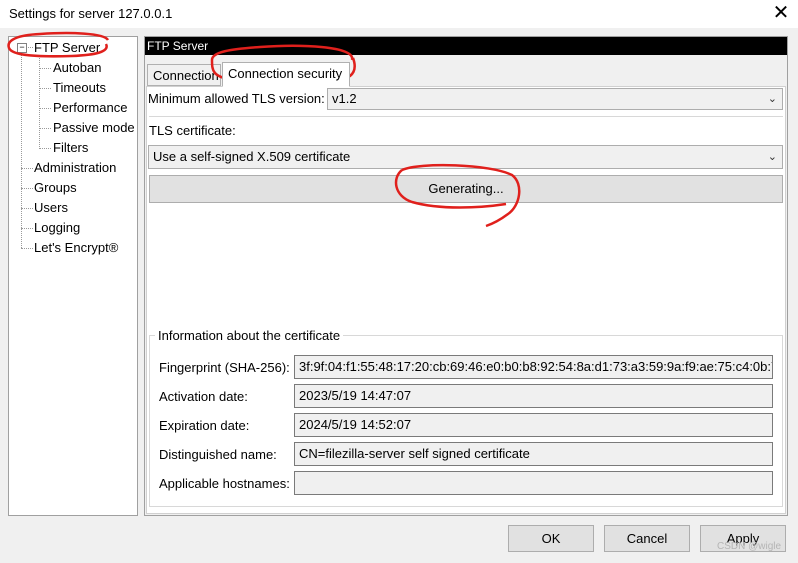 This screenshot has height=563, width=798. What do you see at coordinates (55, 187) in the screenshot?
I see `tree-item-groups: Groups` at bounding box center [55, 187].